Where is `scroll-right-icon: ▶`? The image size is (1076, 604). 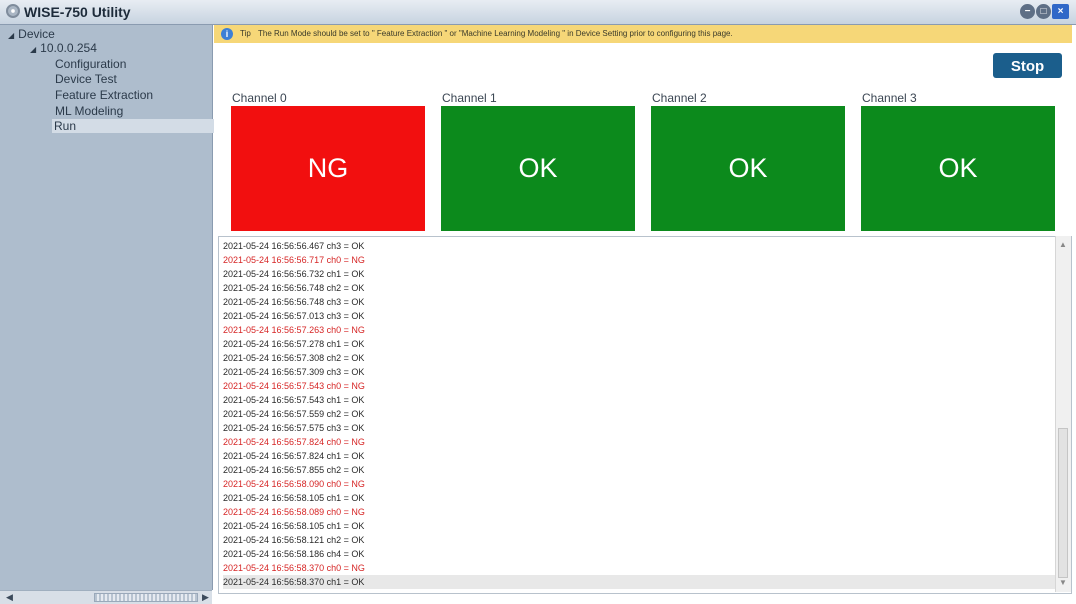
scroll-right-icon: ▶ is located at coordinates (205, 597).